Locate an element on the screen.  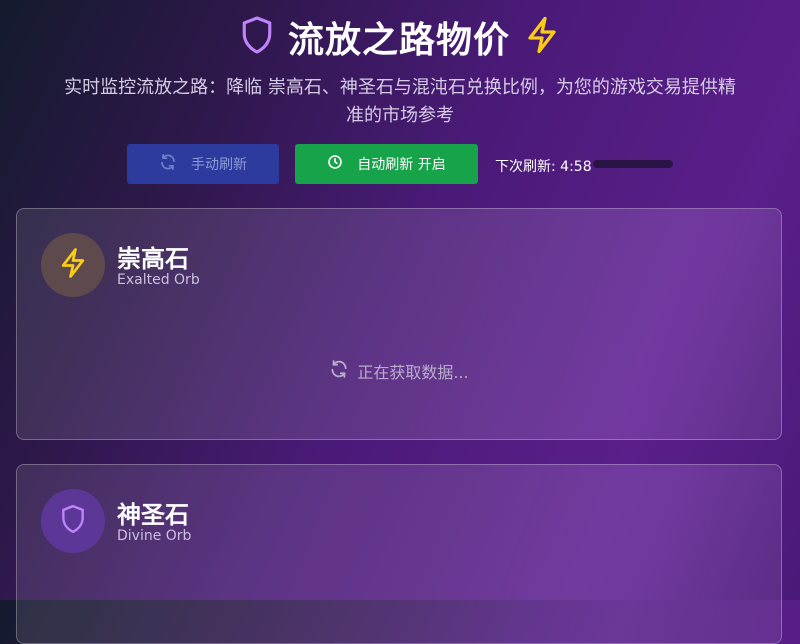
refresh-controls: 手动刷新 自动刷新 开启 下次刷新: 4:58 is located at coordinates (400, 164).